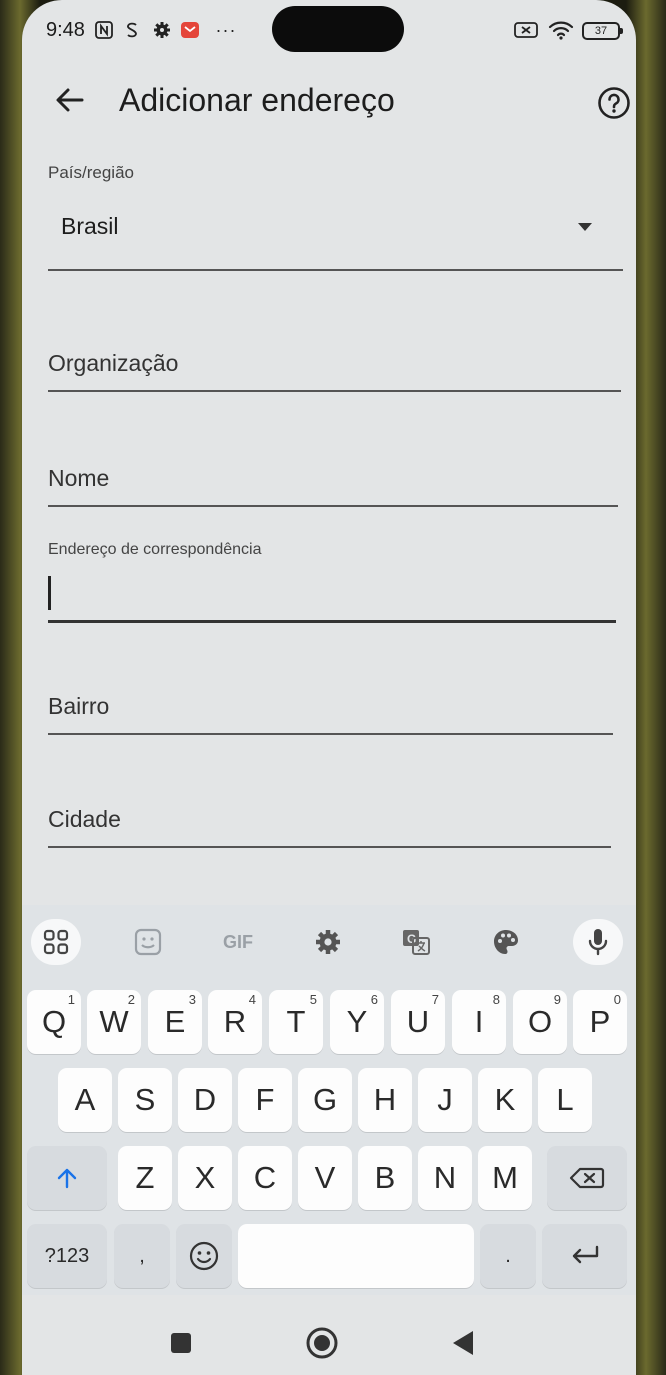 This screenshot has width=666, height=1375. Describe the element at coordinates (181, 1343) in the screenshot. I see `recents-icon` at that location.